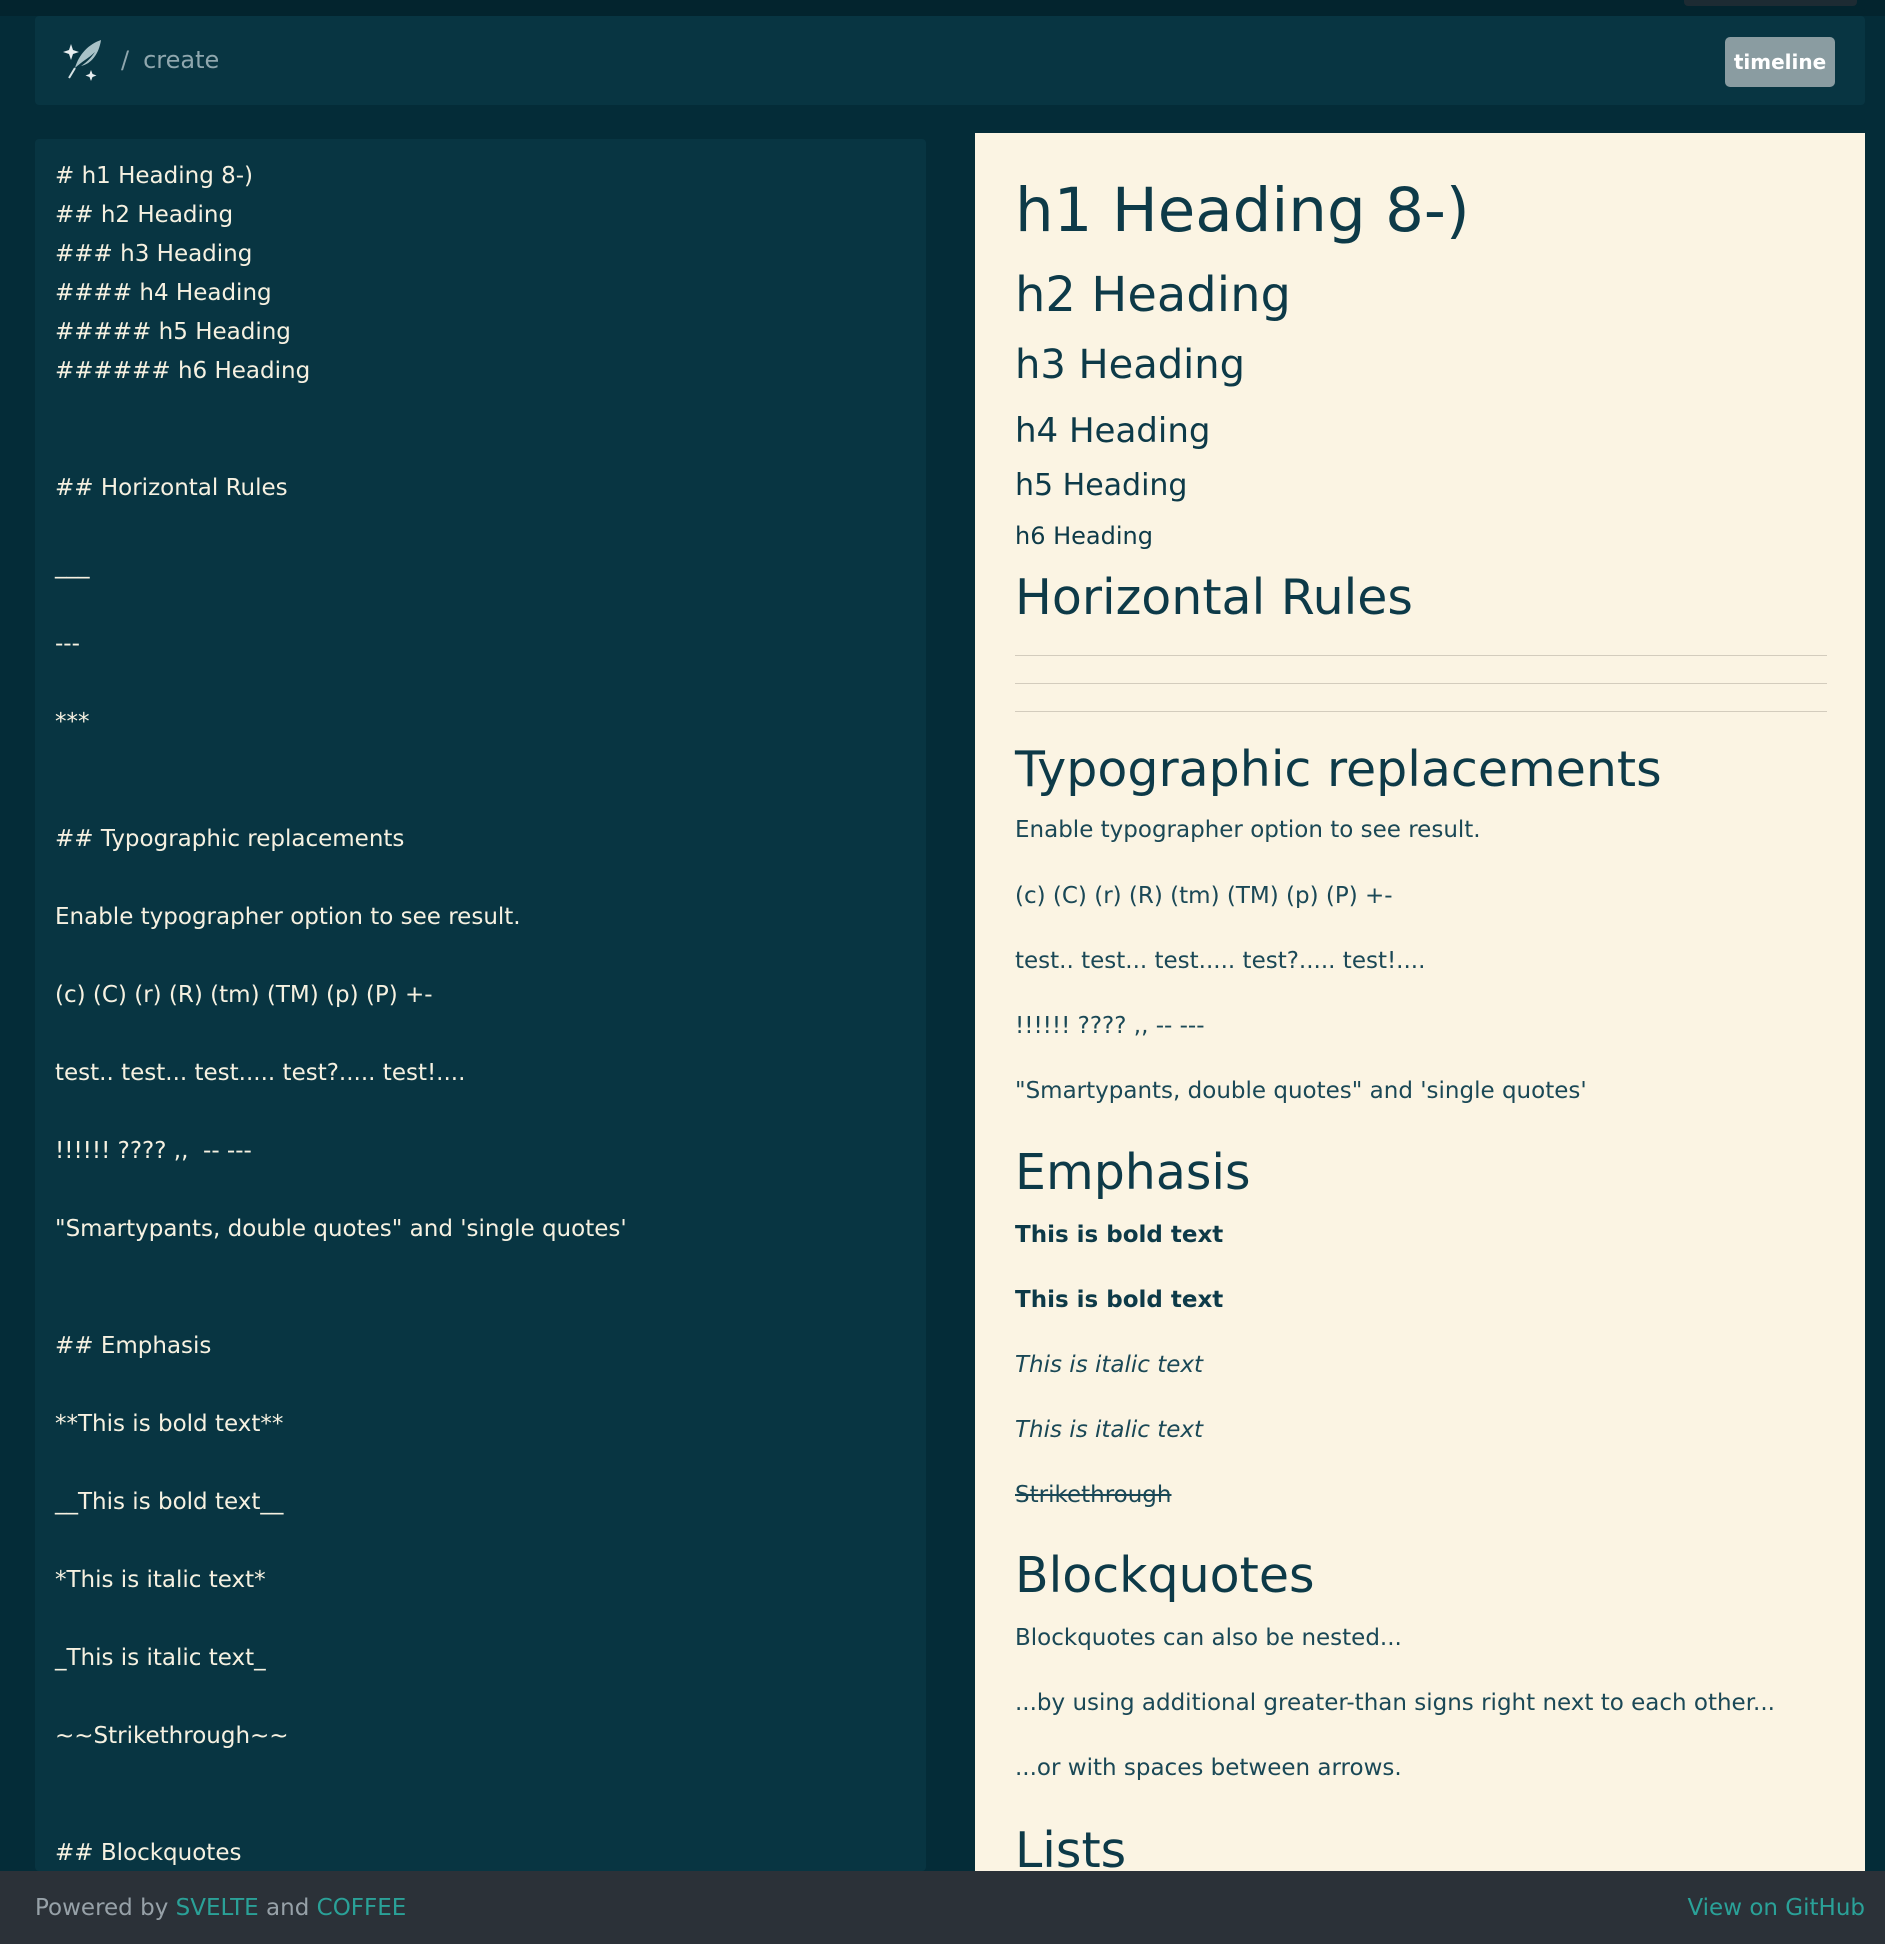 The width and height of the screenshot is (1885, 1944). Describe the element at coordinates (1208, 1768) in the screenshot. I see `preview-blockquote-3: ...or with spaces between arrows.` at that location.